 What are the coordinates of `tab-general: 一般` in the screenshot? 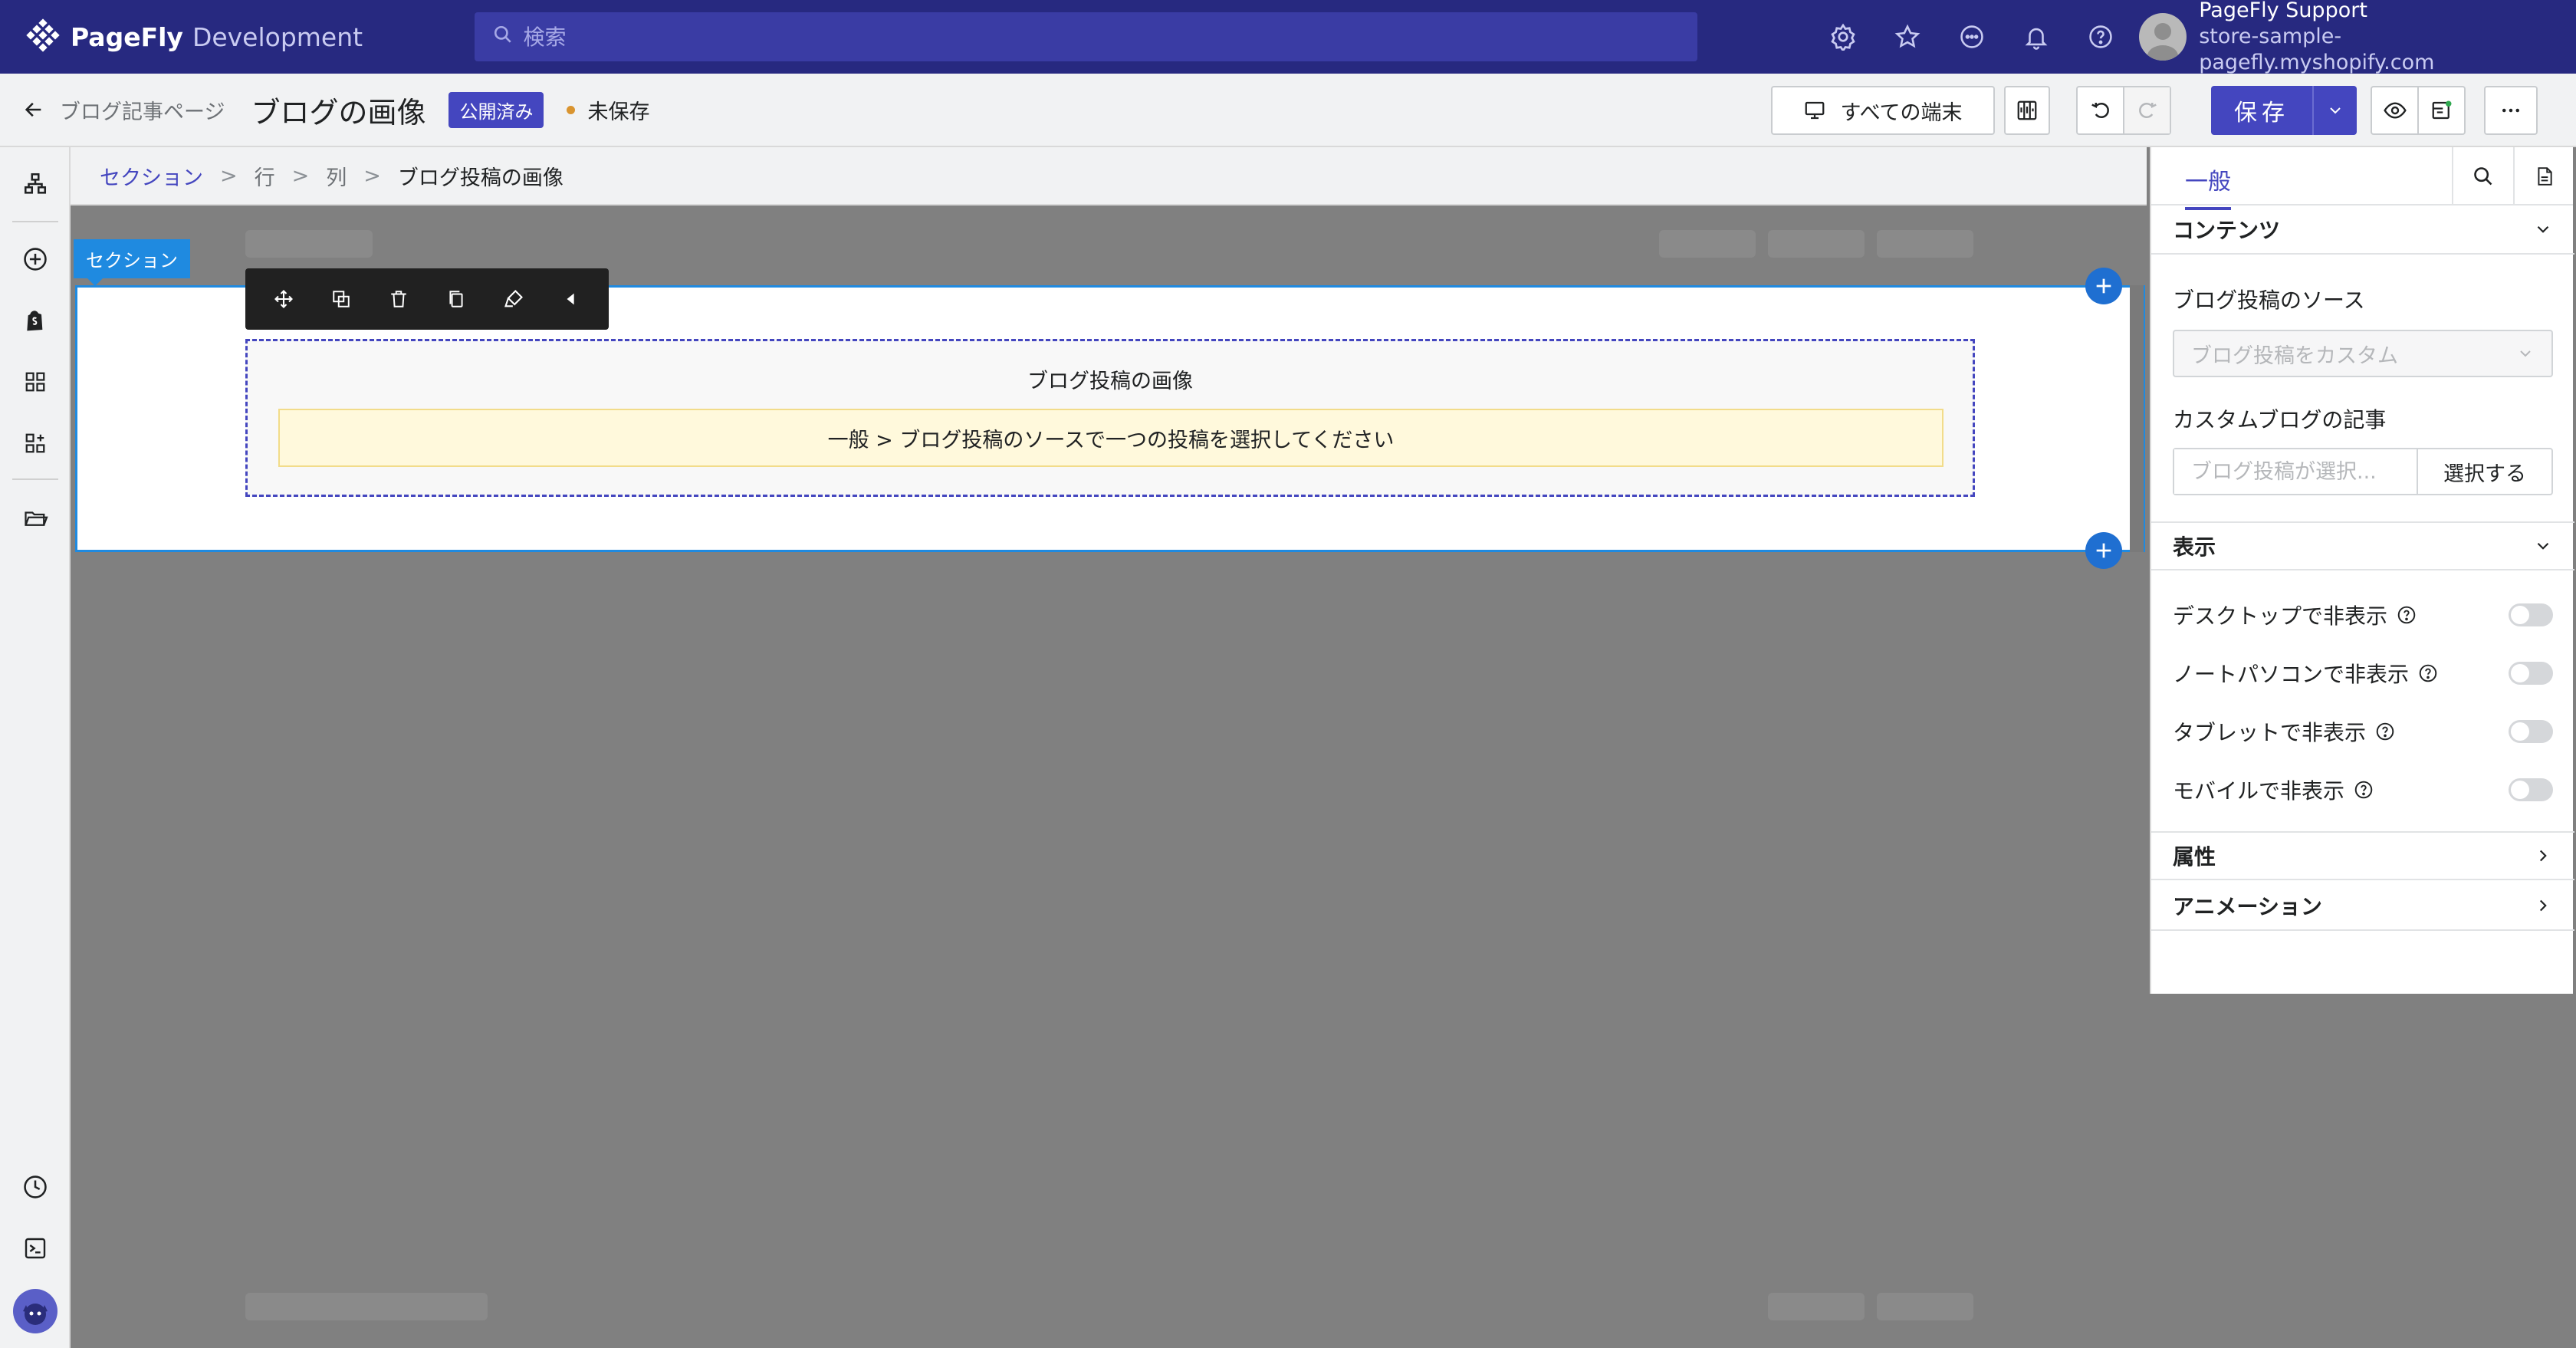 It's located at (2208, 186).